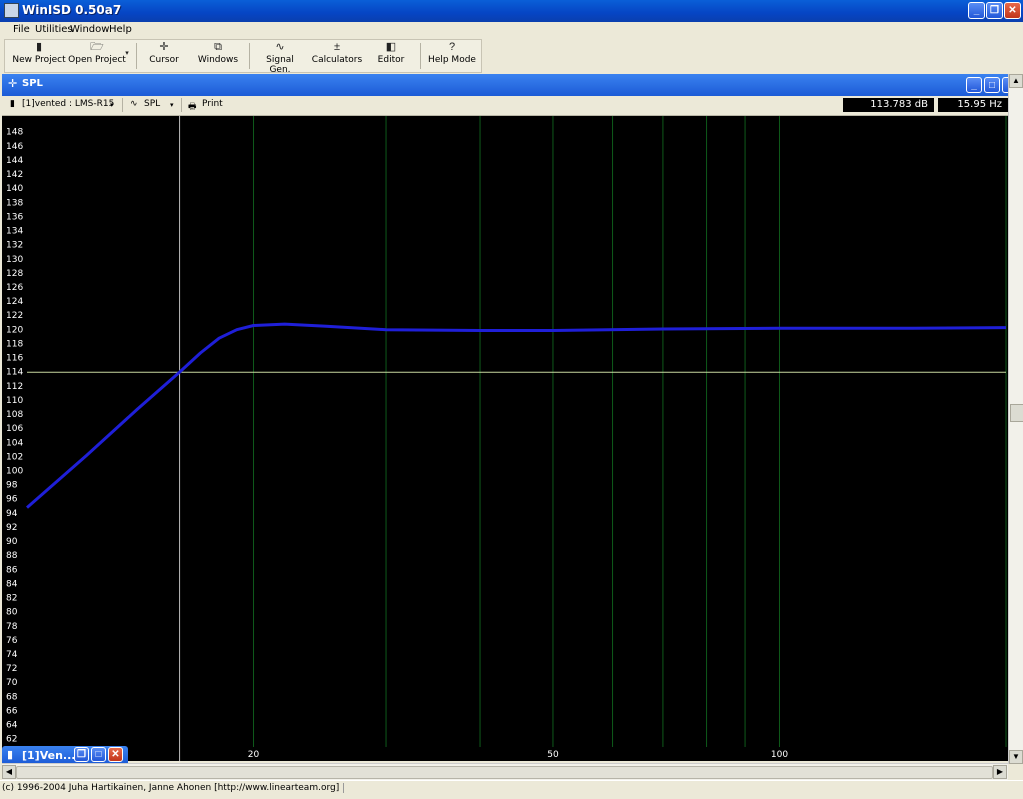 The height and width of the screenshot is (799, 1023). What do you see at coordinates (172, 105) in the screenshot?
I see `graph-dropdown-arrow-icon: ▾` at bounding box center [172, 105].